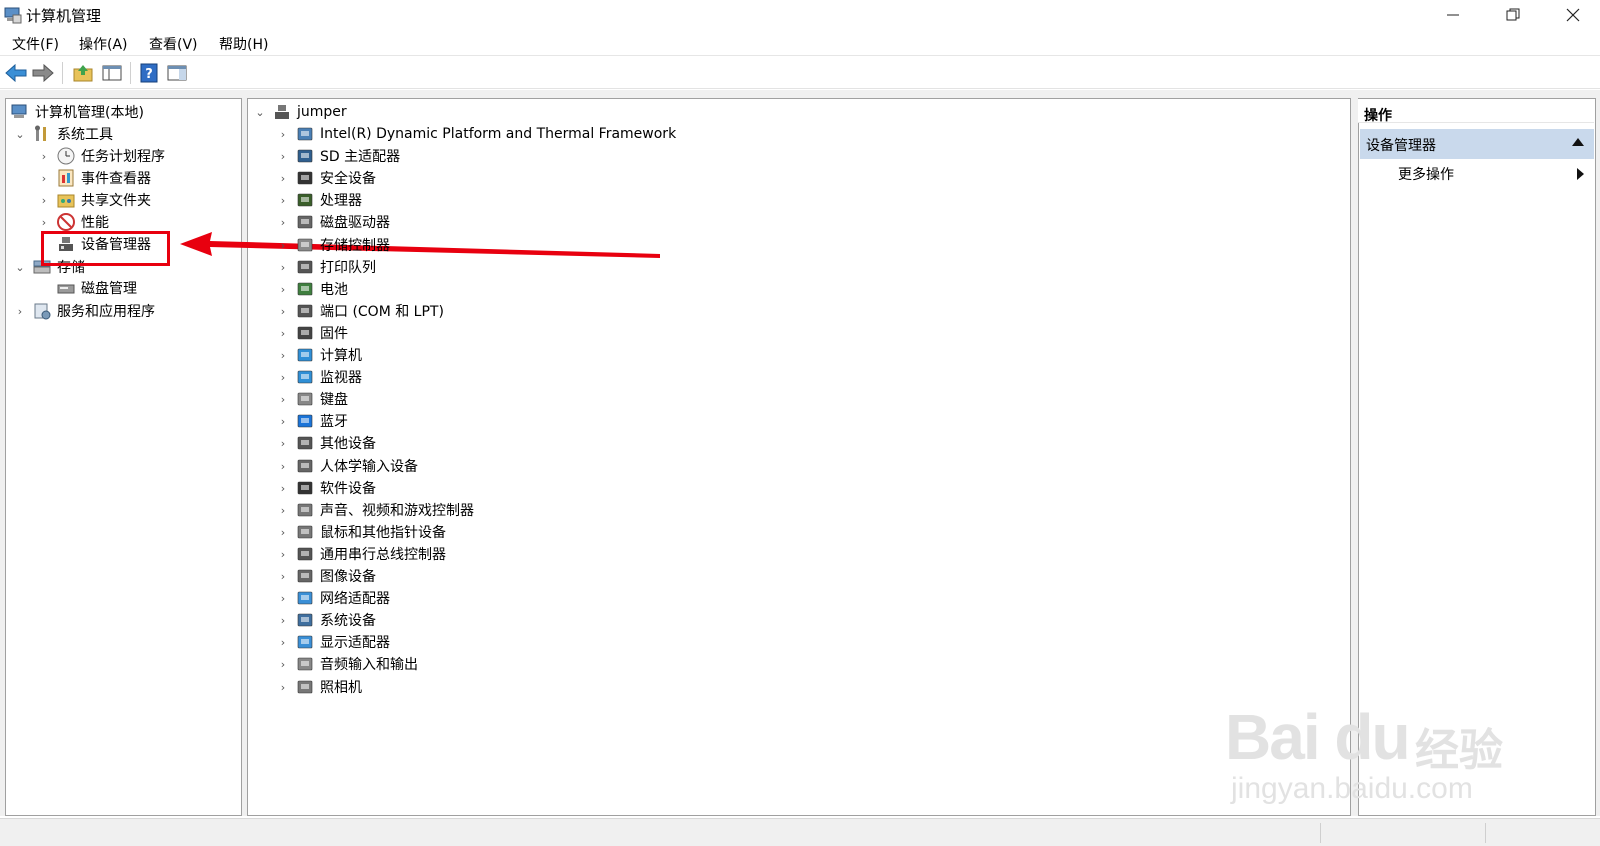 Image resolution: width=1600 pixels, height=846 pixels. I want to click on show-hide-tree-button, so click(112, 73).